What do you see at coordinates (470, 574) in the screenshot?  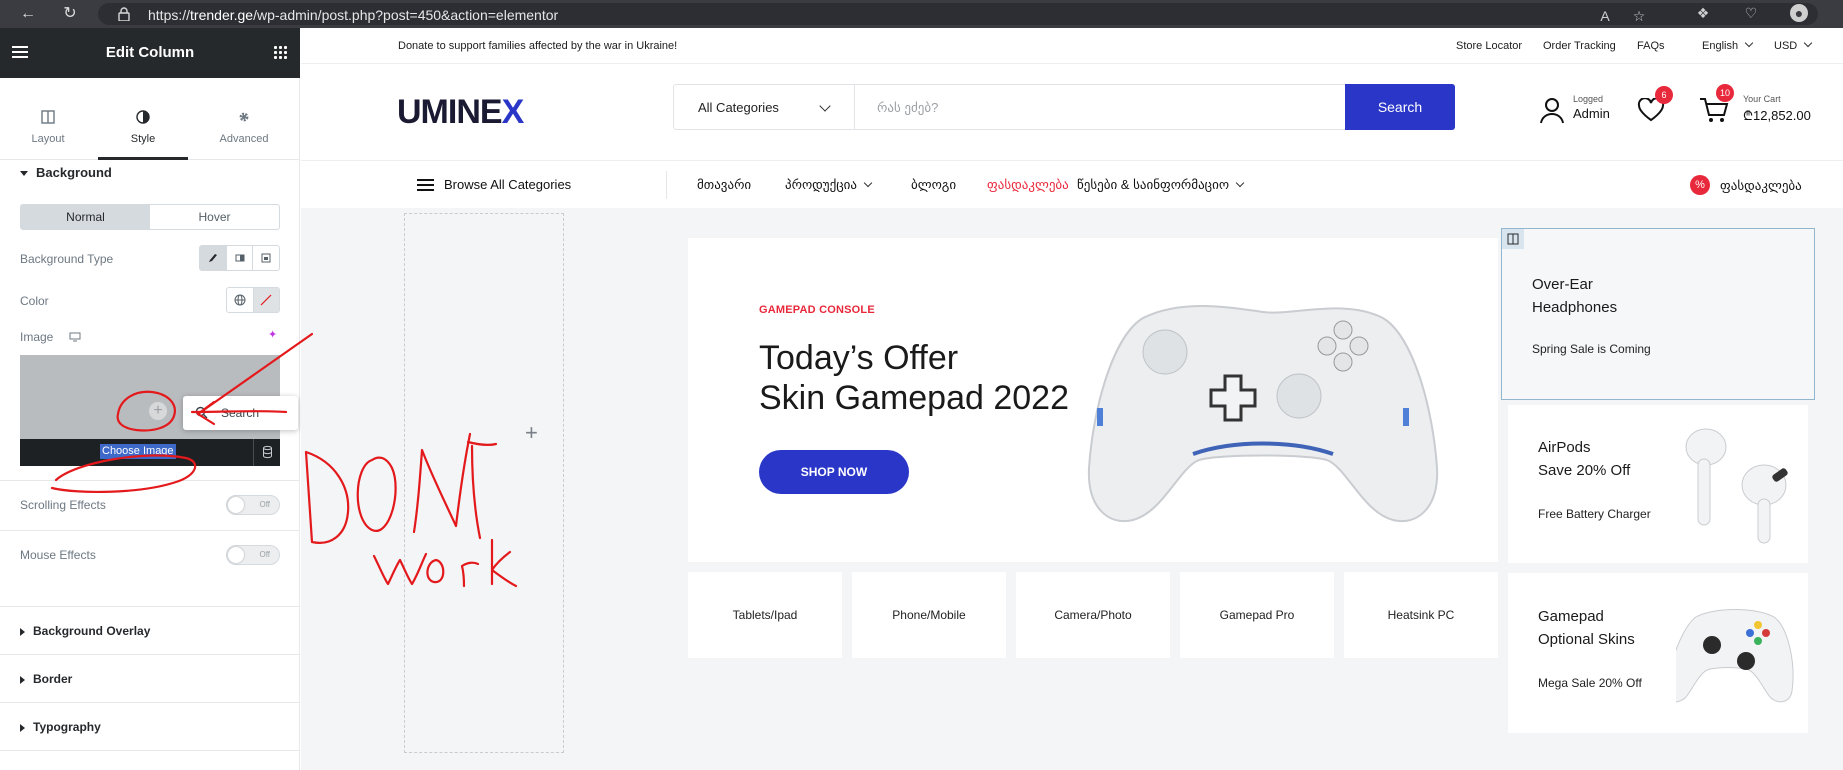 I see `annotation-letter-r` at bounding box center [470, 574].